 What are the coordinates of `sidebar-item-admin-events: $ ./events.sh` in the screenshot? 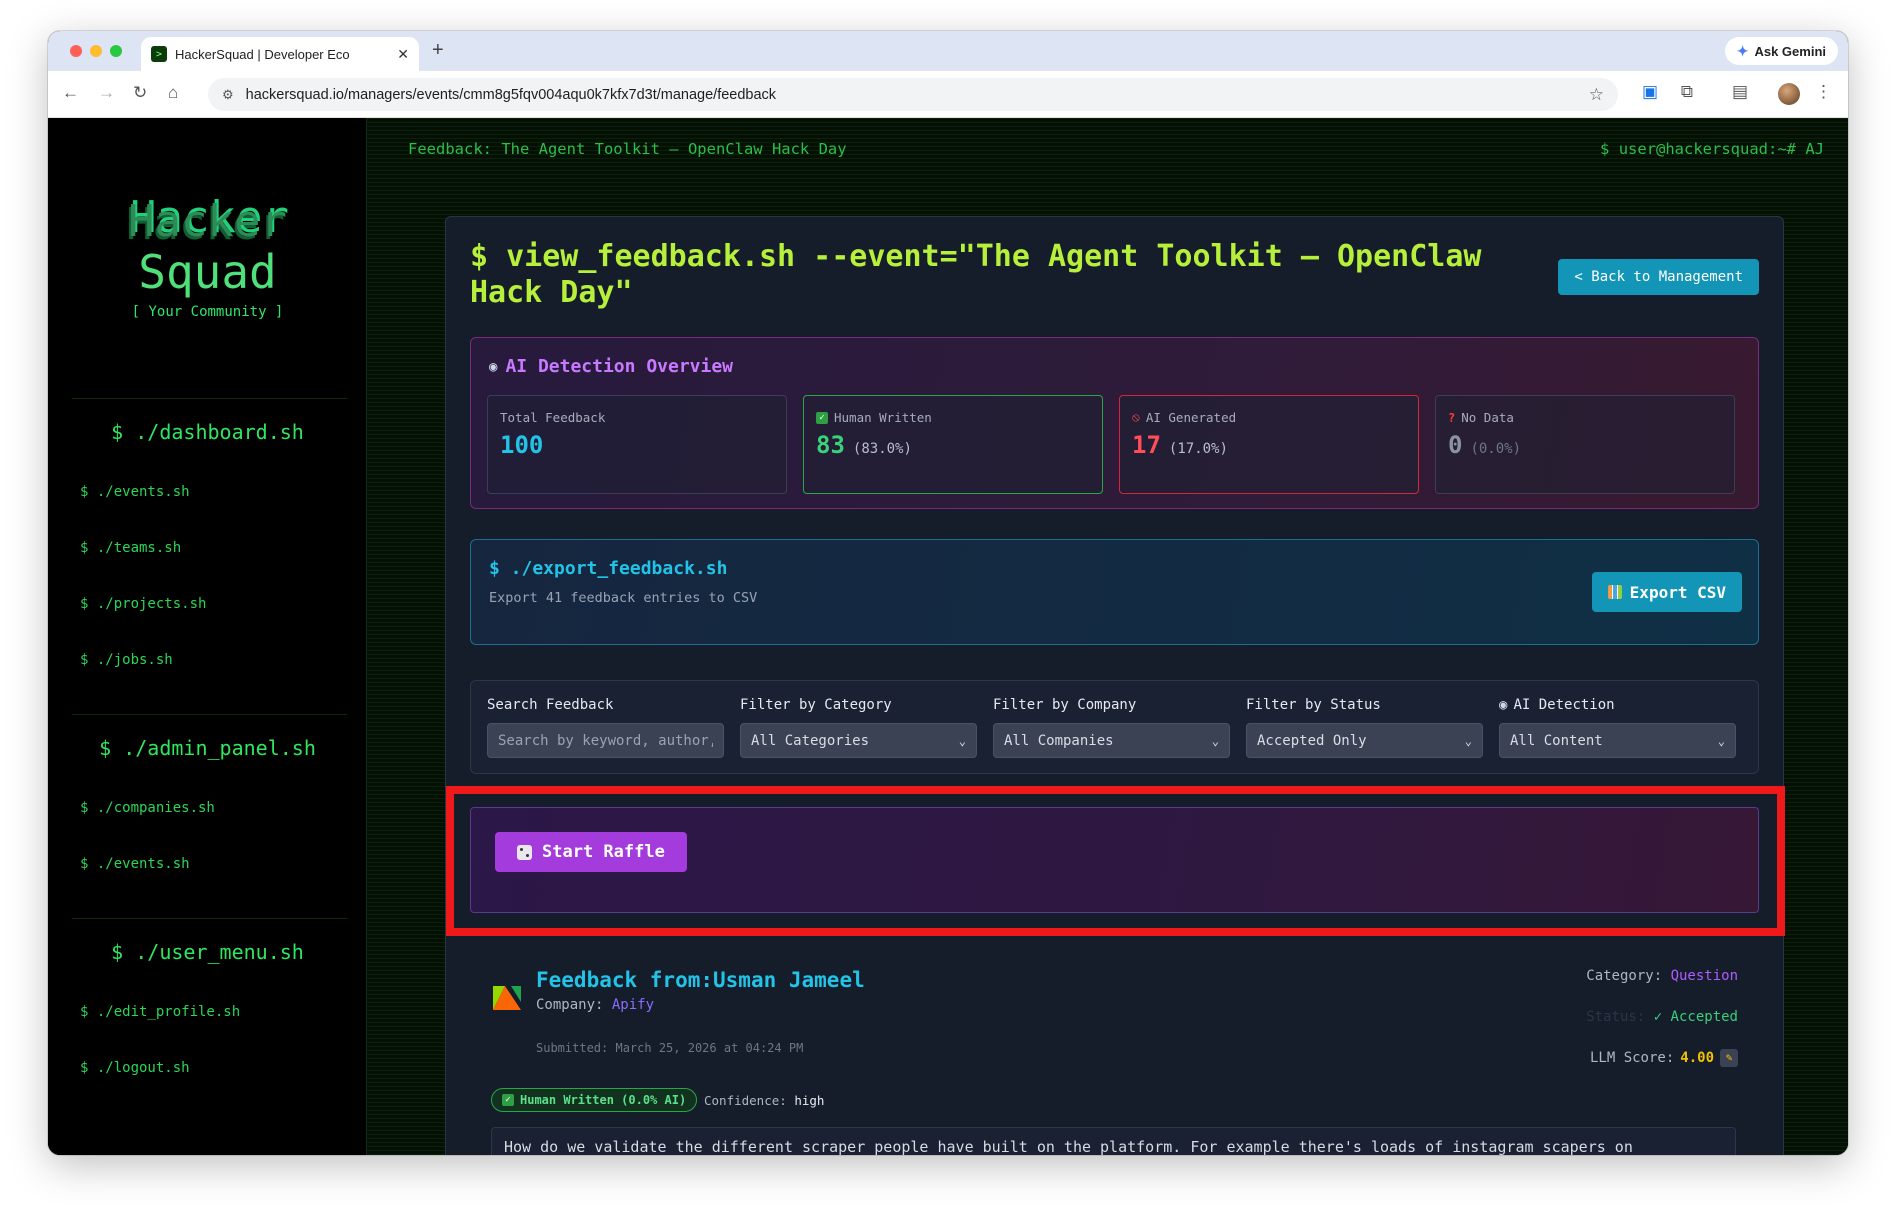 It's located at (135, 864).